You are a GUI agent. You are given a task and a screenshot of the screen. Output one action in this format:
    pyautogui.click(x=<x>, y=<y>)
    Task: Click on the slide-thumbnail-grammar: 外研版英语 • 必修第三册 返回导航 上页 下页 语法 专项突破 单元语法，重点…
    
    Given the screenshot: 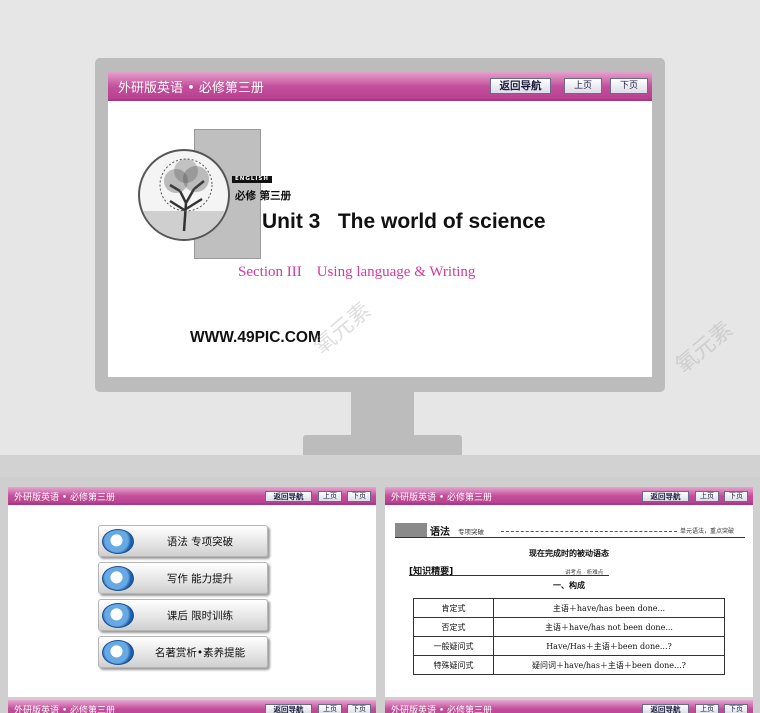 What is the action you would take?
    pyautogui.click(x=569, y=592)
    